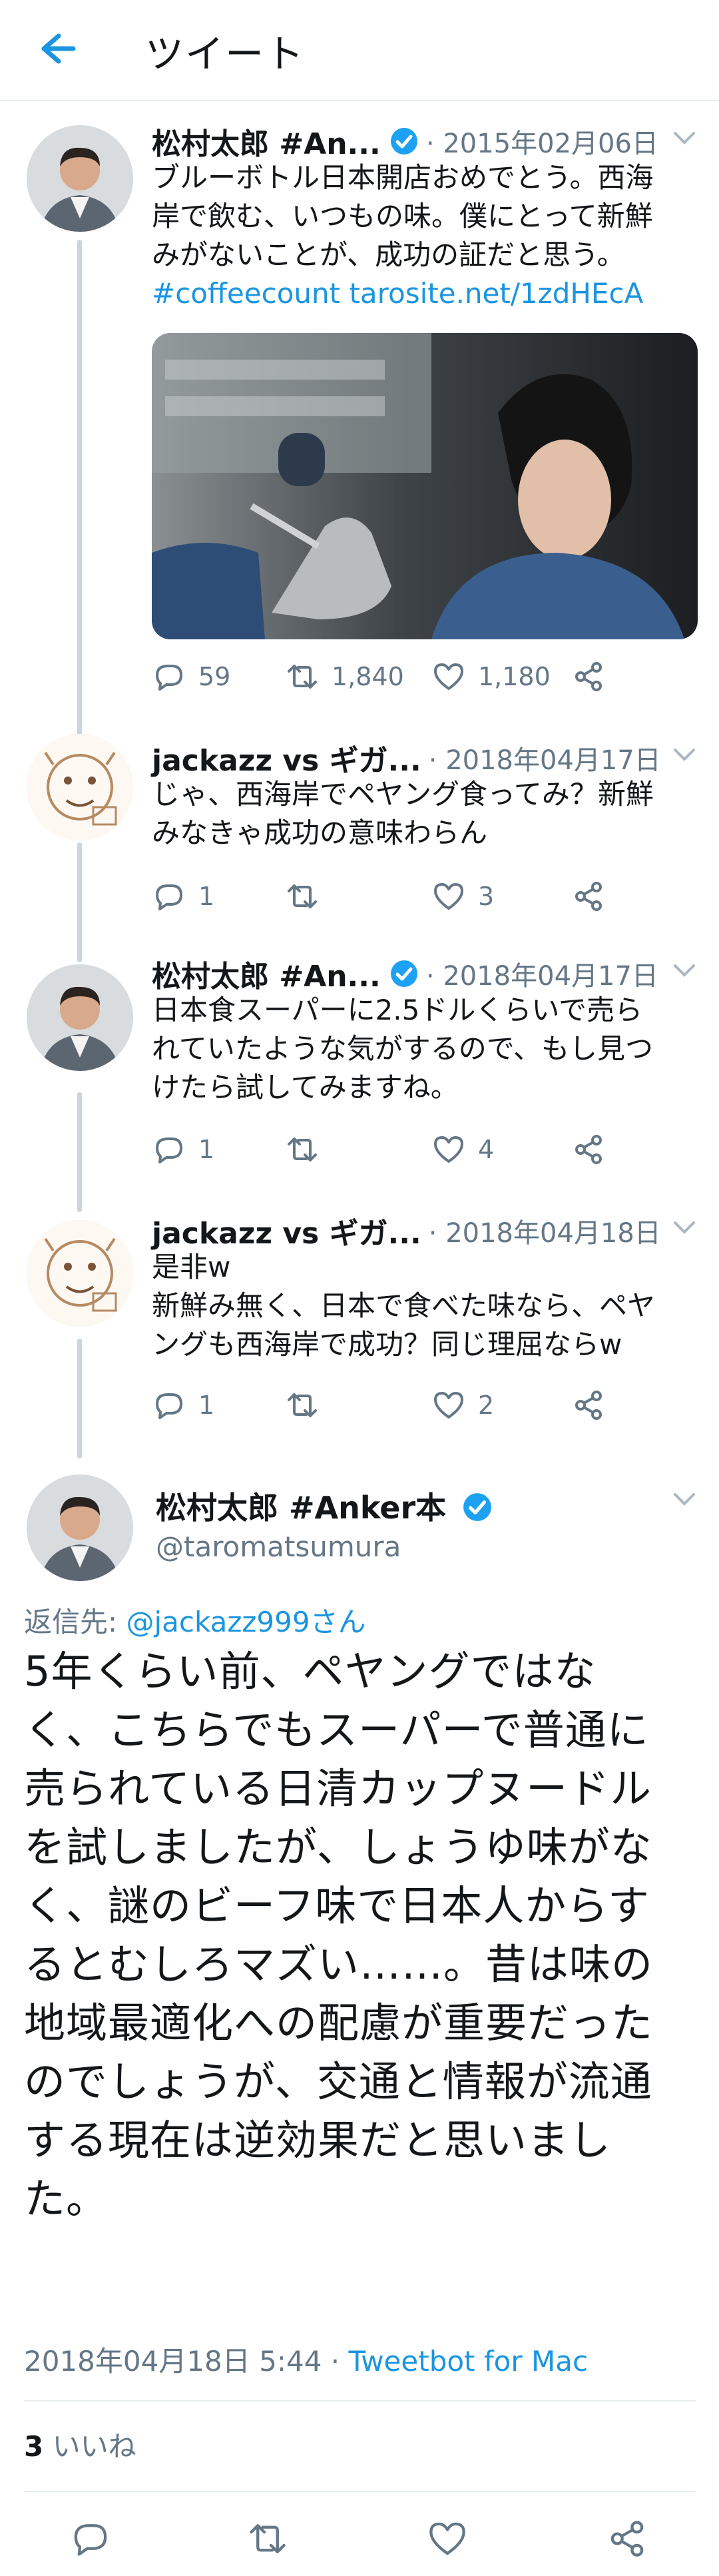 Image resolution: width=719 pixels, height=2576 pixels. What do you see at coordinates (338, 1788) in the screenshot?
I see `text-line: 売られている日清カップヌードル` at bounding box center [338, 1788].